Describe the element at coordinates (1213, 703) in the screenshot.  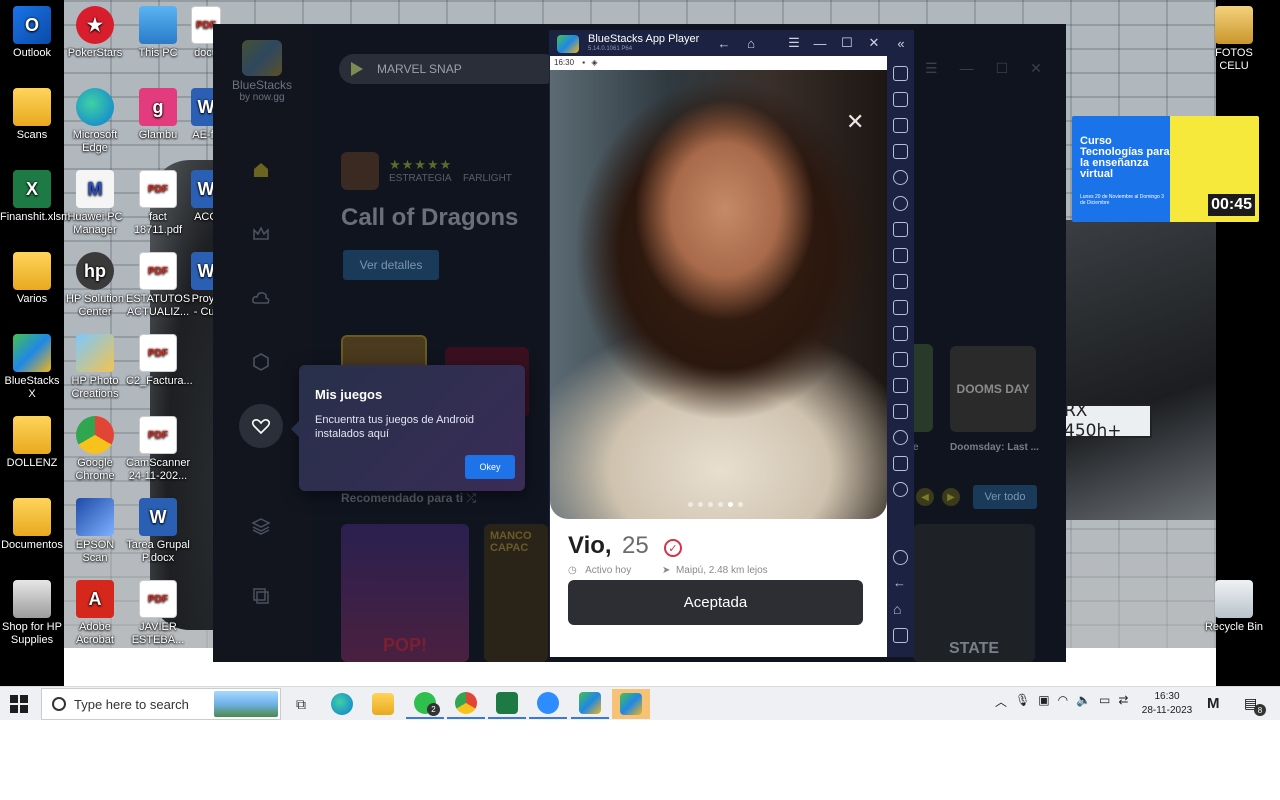
I see `huawei-tray-icon: M` at that location.